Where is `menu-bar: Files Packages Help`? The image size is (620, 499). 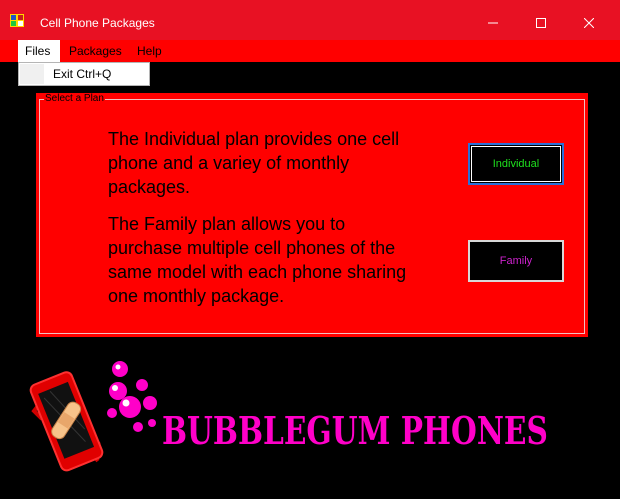
menu-bar: Files Packages Help is located at coordinates (310, 51).